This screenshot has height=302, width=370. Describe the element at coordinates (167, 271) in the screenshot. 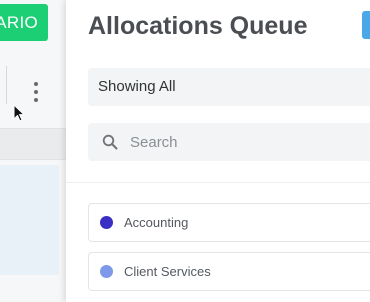

I see `department-label: Client Services` at that location.